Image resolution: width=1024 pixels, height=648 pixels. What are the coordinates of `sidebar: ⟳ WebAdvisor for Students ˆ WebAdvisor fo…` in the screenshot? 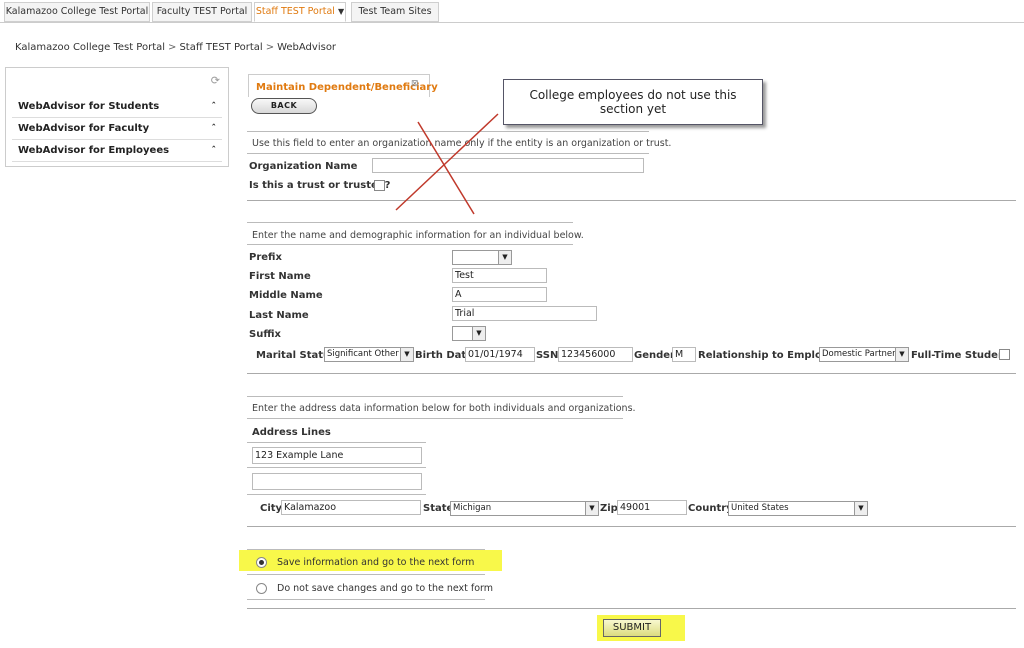 It's located at (117, 117).